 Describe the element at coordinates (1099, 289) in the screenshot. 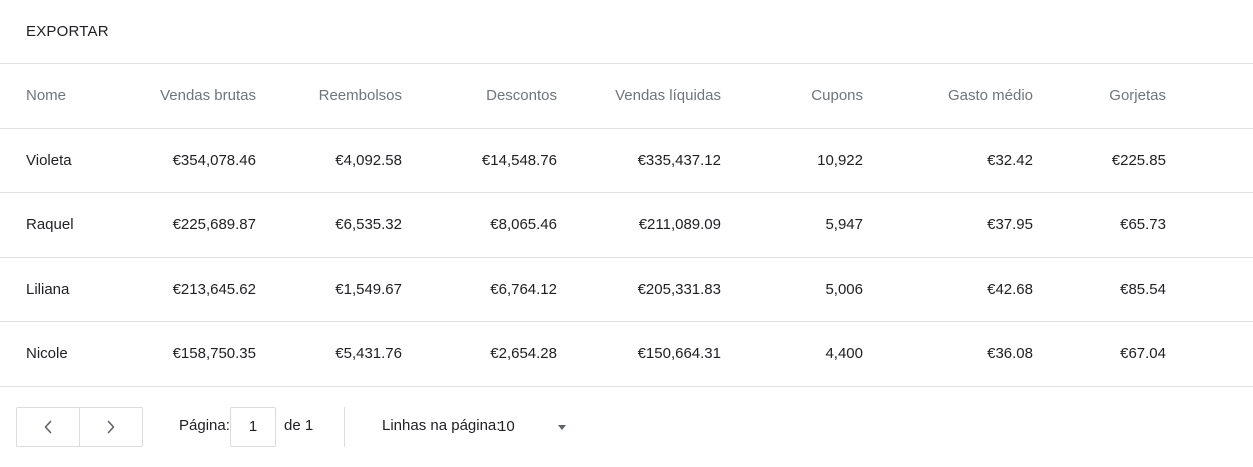

I see `cell-tips: €85.54` at that location.